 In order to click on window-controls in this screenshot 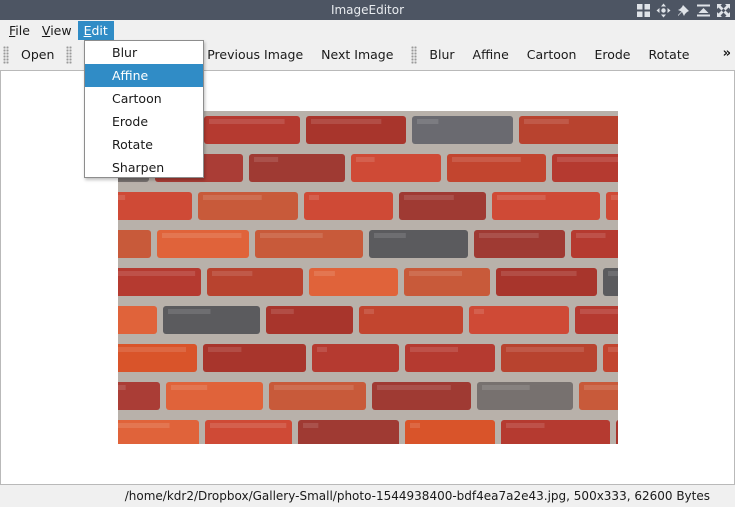, I will do `click(683, 10)`.